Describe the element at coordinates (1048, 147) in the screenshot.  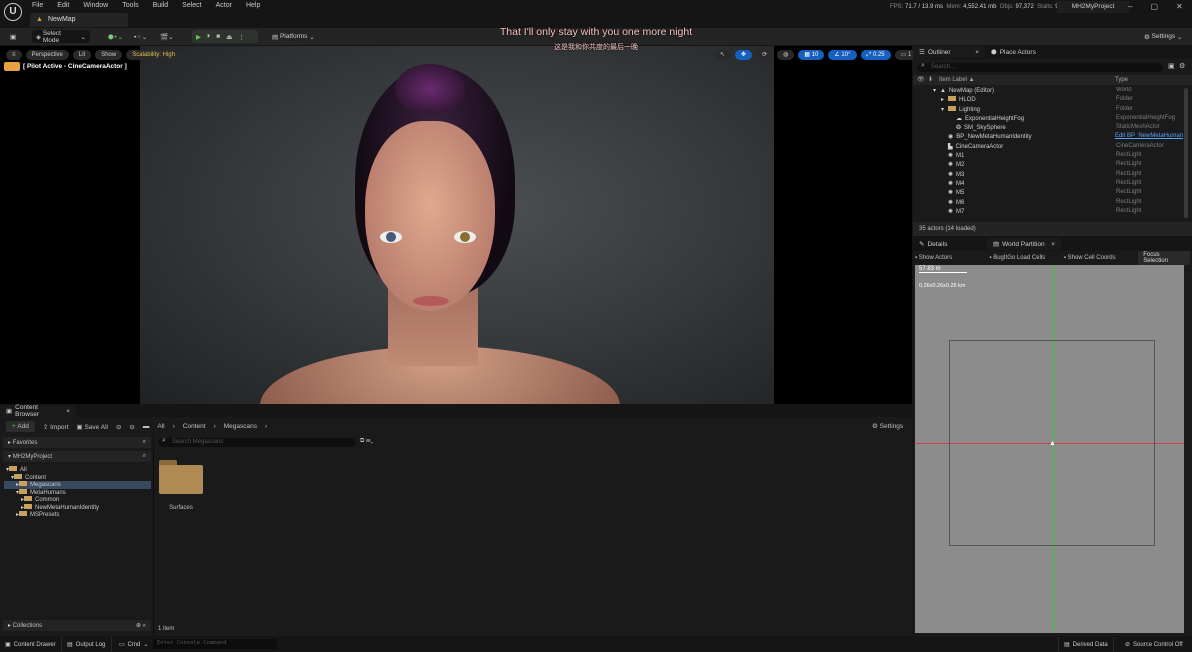
I see `outliner-row: ▙ CineCameraActor CineCameraActor` at that location.